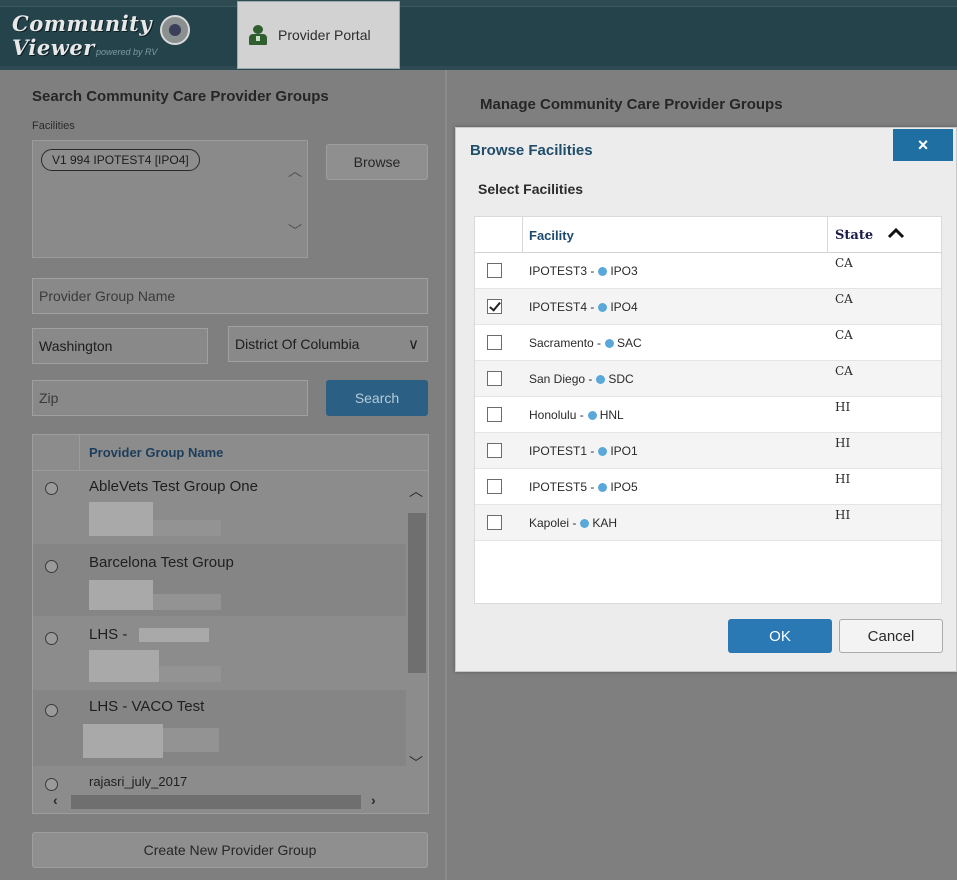 This screenshot has width=957, height=880. I want to click on chevron-left-icon: ‹, so click(55, 800).